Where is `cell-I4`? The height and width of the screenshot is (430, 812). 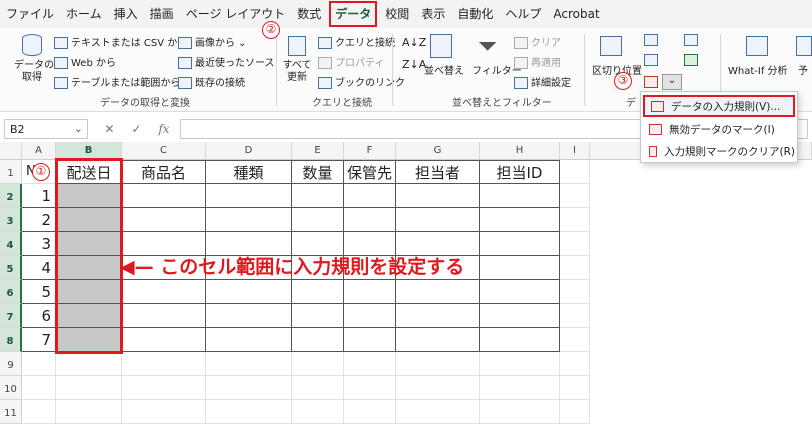
cell-I4 is located at coordinates (575, 244).